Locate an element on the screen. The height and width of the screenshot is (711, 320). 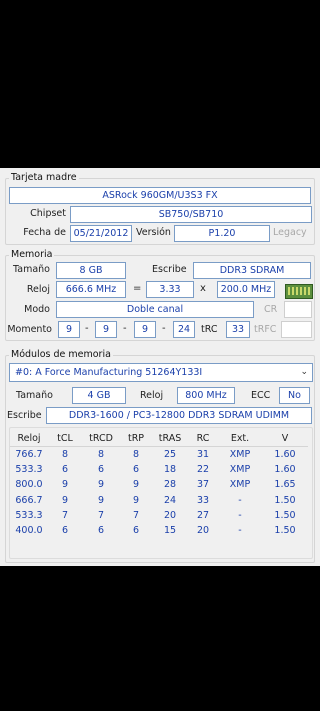
table-cell: 400.0 is located at coordinates (29, 531).